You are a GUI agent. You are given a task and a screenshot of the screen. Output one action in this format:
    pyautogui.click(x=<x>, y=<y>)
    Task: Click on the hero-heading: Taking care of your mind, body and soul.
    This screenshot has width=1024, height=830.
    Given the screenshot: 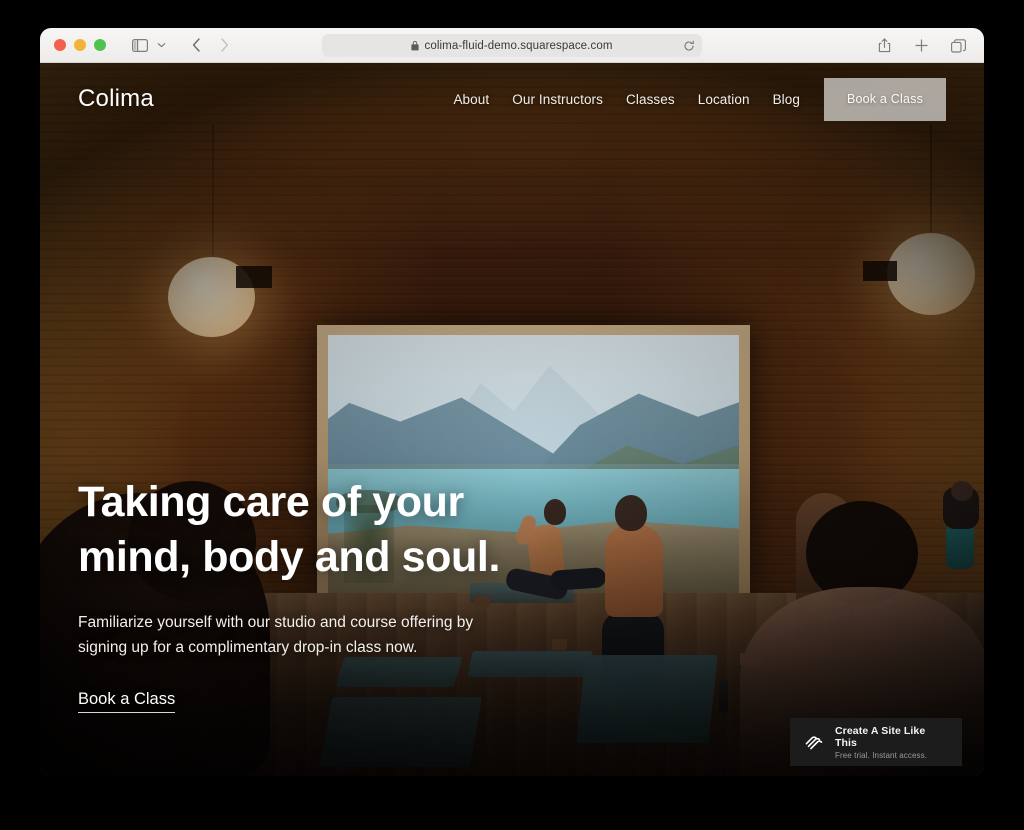 What is the action you would take?
    pyautogui.click(x=289, y=530)
    